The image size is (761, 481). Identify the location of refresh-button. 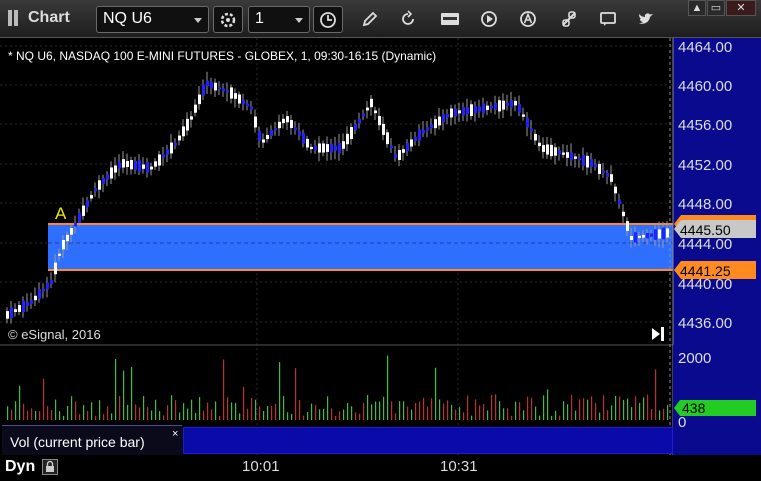
(408, 19).